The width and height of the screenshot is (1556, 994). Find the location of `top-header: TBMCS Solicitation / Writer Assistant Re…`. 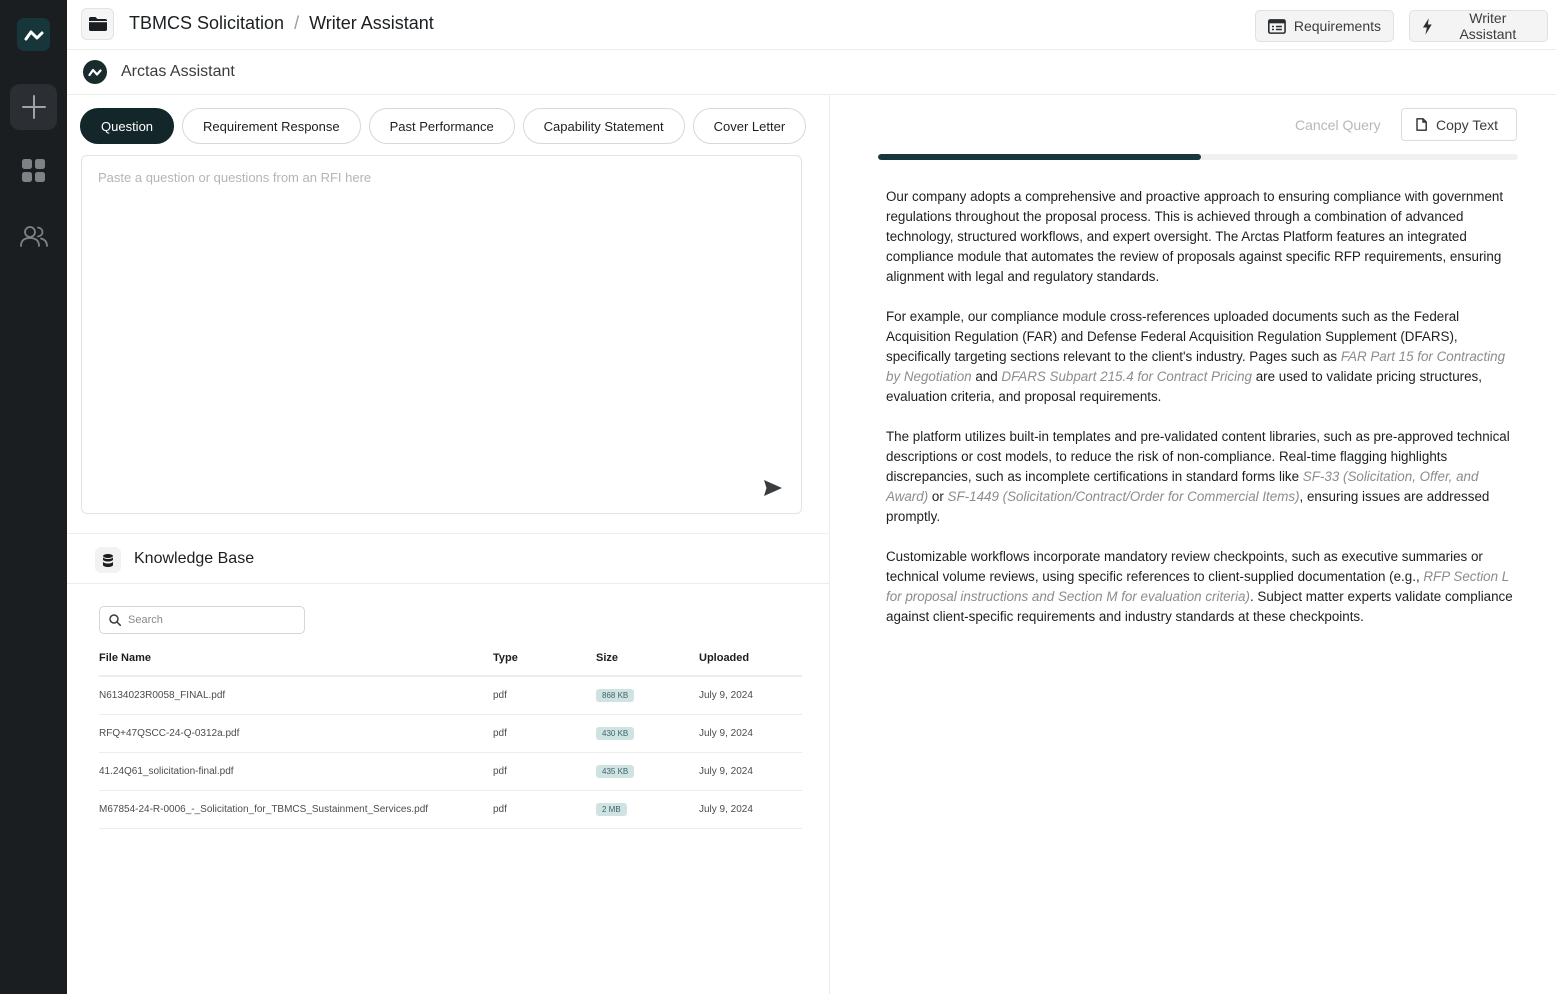

top-header: TBMCS Solicitation / Writer Assistant Re… is located at coordinates (811, 25).